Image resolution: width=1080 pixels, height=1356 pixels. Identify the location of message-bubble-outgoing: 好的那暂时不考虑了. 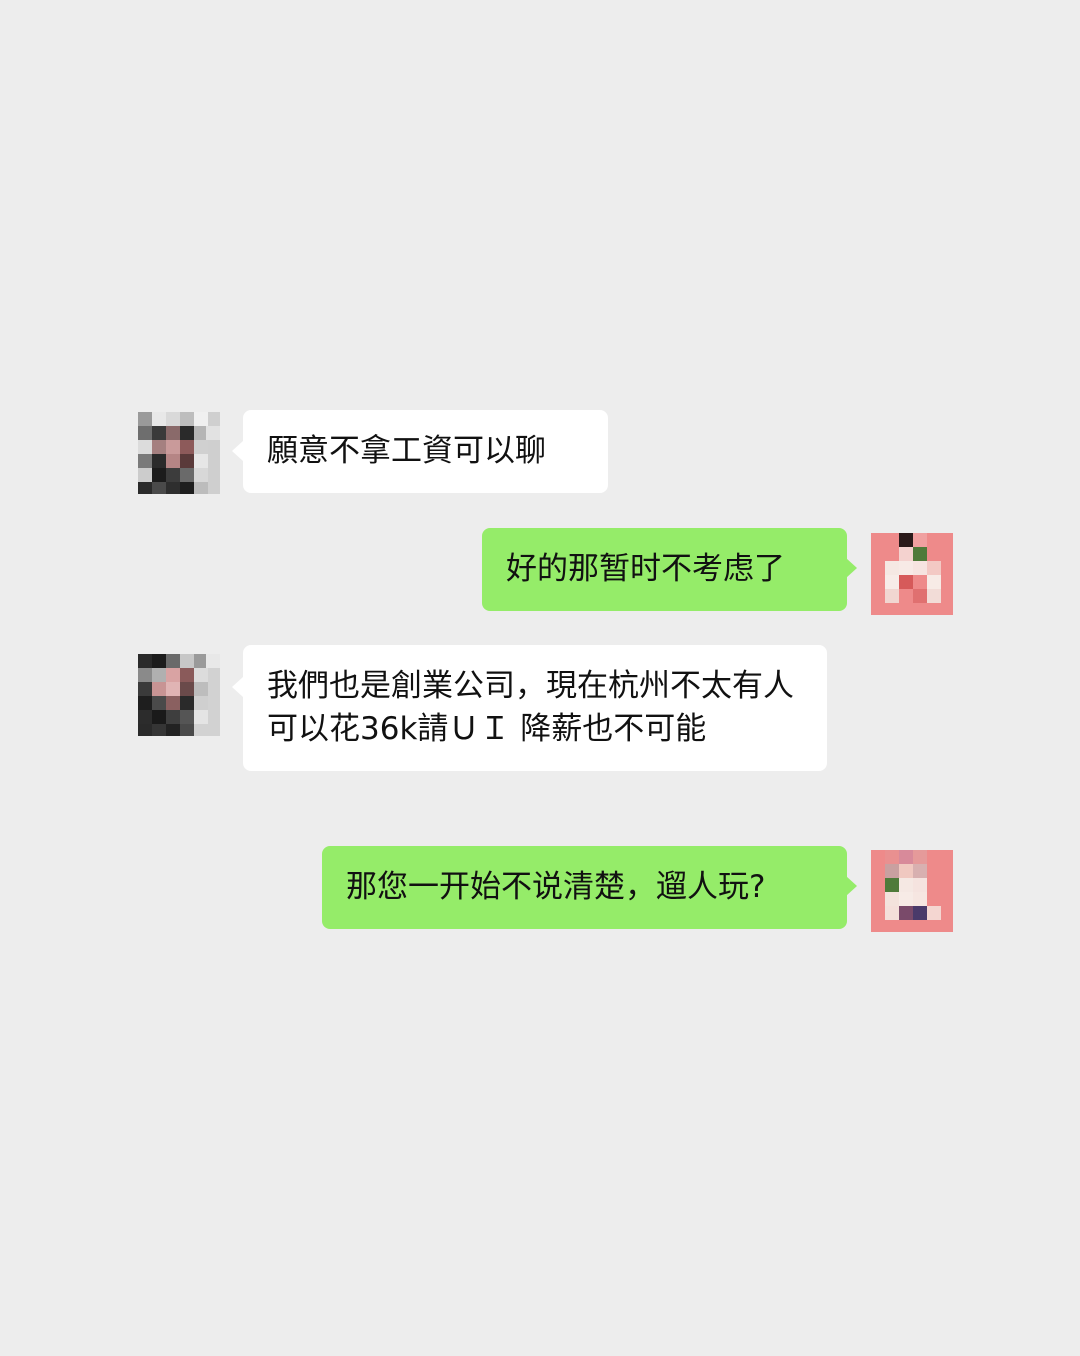
(664, 569).